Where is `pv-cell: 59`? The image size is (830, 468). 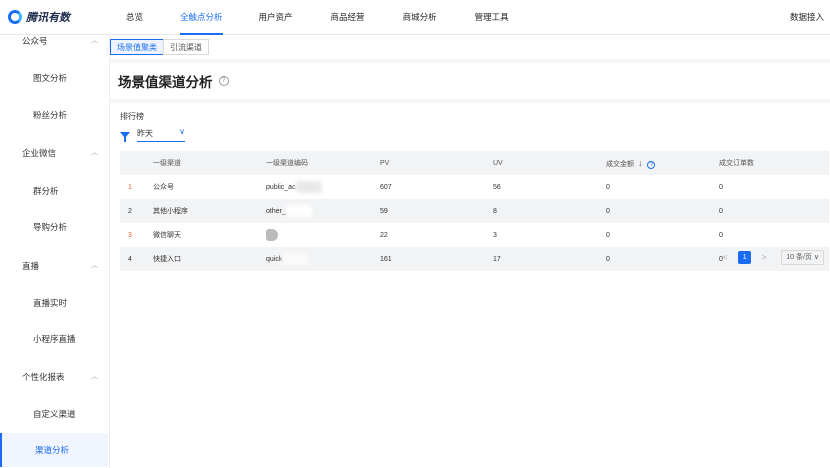 pv-cell: 59 is located at coordinates (428, 211).